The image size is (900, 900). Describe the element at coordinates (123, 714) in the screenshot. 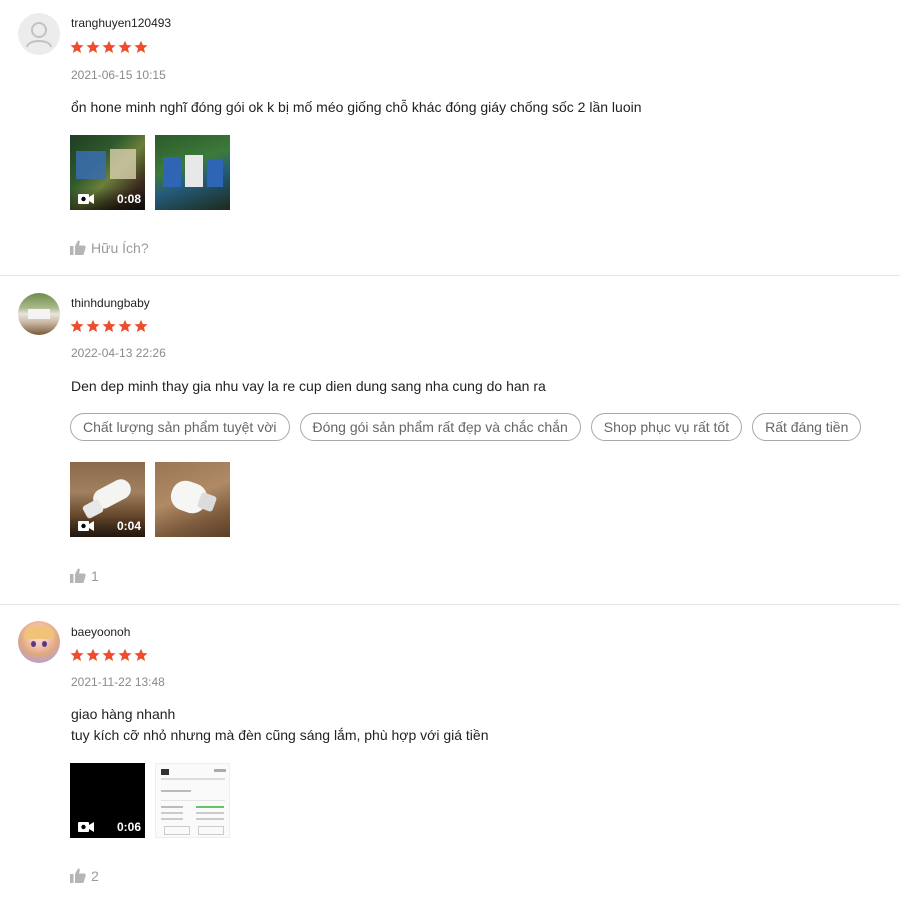

I see `comment-line: giao hàng nhanh` at that location.